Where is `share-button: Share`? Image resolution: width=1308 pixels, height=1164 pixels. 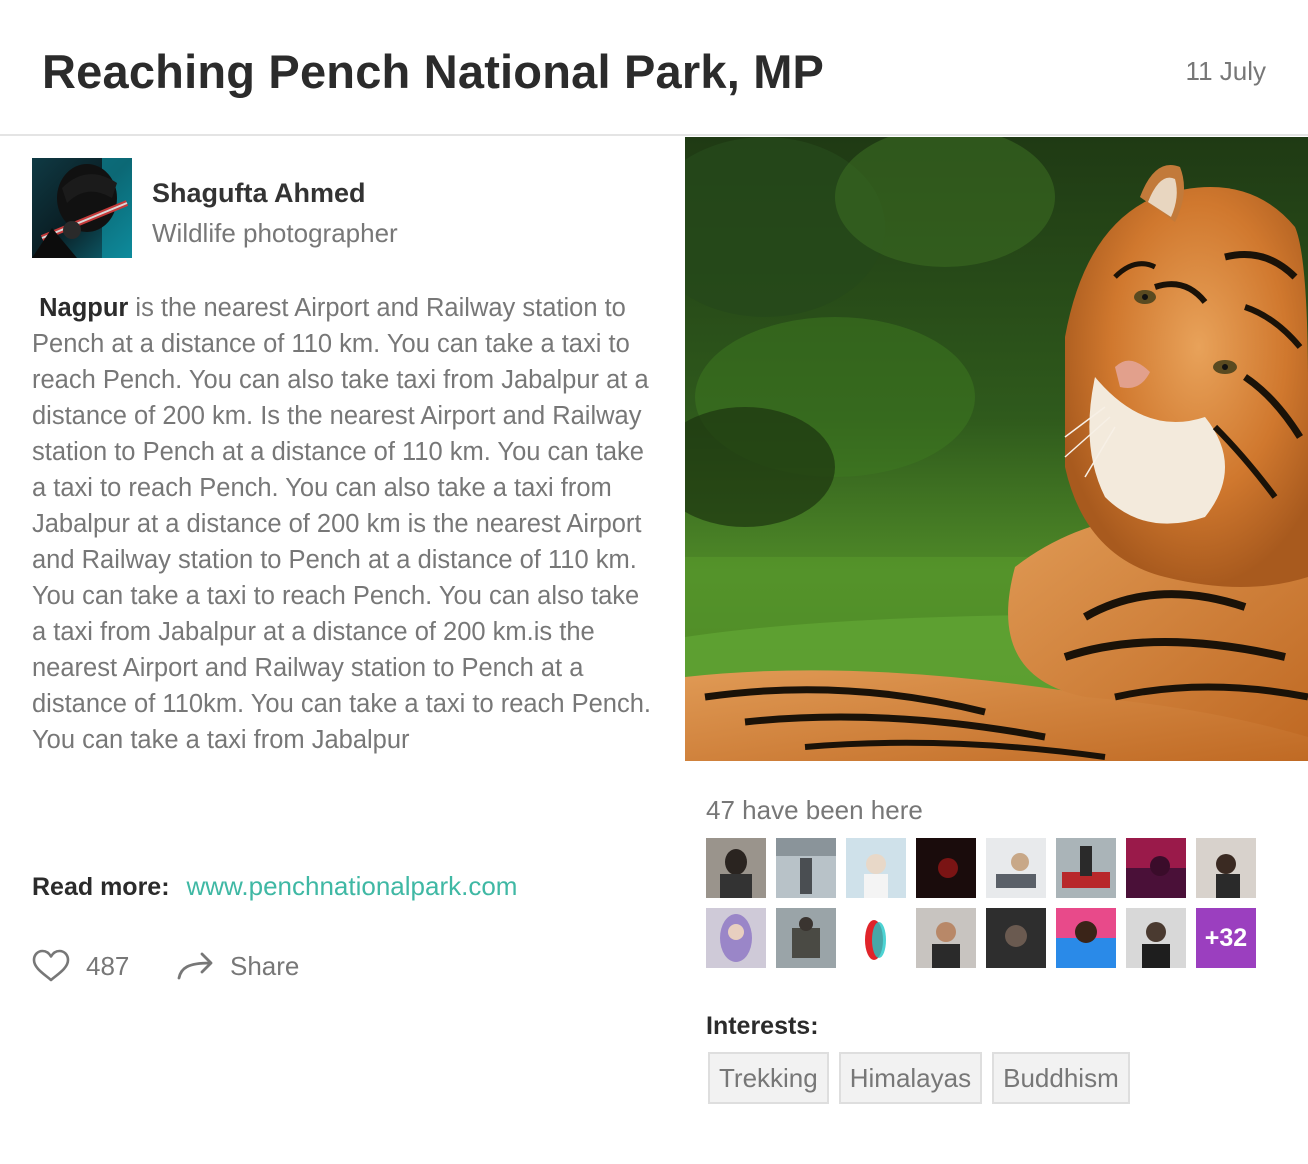
share-button: Share is located at coordinates (237, 966).